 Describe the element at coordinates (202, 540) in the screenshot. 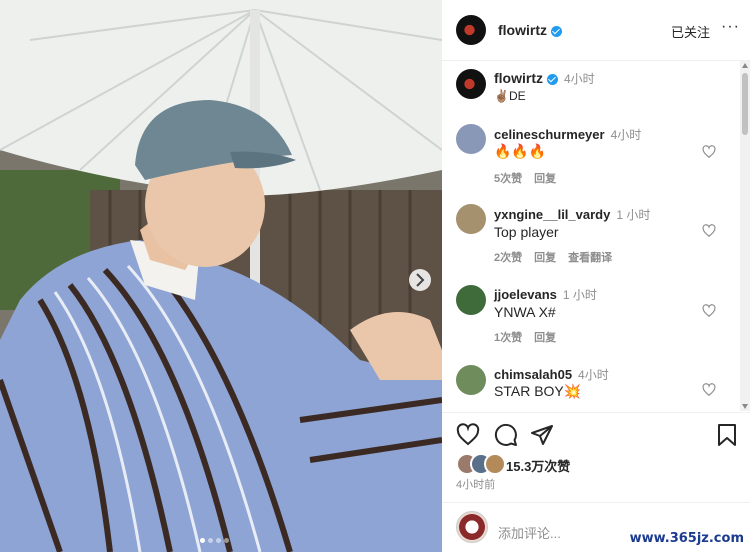

I see `carousel-dot-active` at that location.